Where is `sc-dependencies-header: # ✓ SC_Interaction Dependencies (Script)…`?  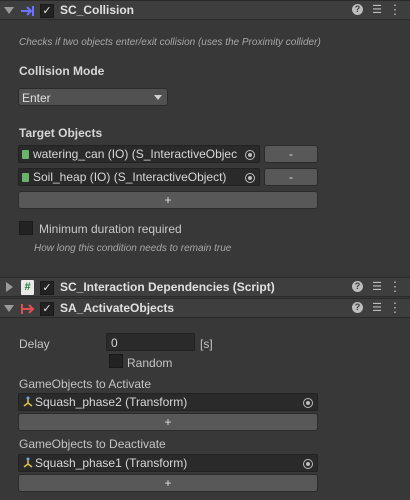 sc-dependencies-header: # ✓ SC_Interaction Dependencies (Script)… is located at coordinates (205, 287).